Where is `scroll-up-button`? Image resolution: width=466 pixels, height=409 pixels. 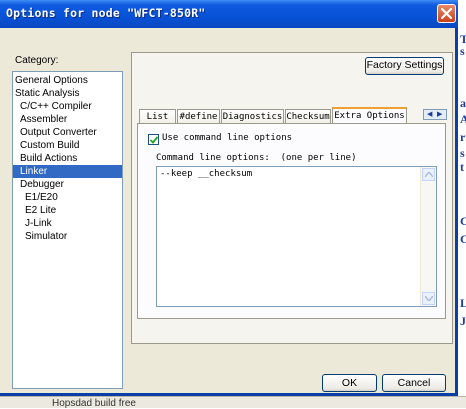
scroll-up-button is located at coordinates (428, 174).